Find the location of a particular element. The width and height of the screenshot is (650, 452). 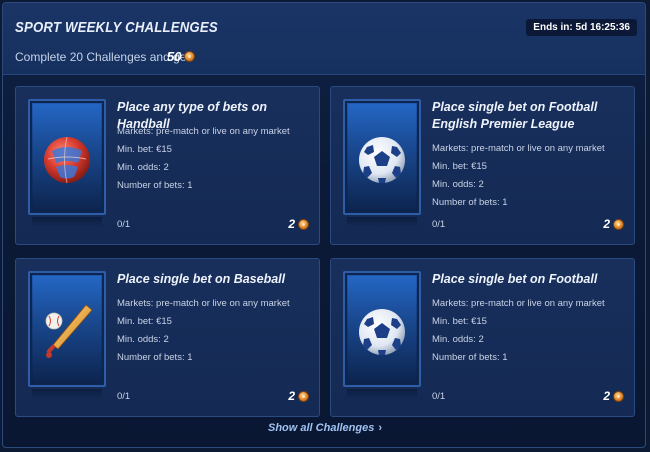

challenge-title: Place single bet on Football is located at coordinates (515, 279).